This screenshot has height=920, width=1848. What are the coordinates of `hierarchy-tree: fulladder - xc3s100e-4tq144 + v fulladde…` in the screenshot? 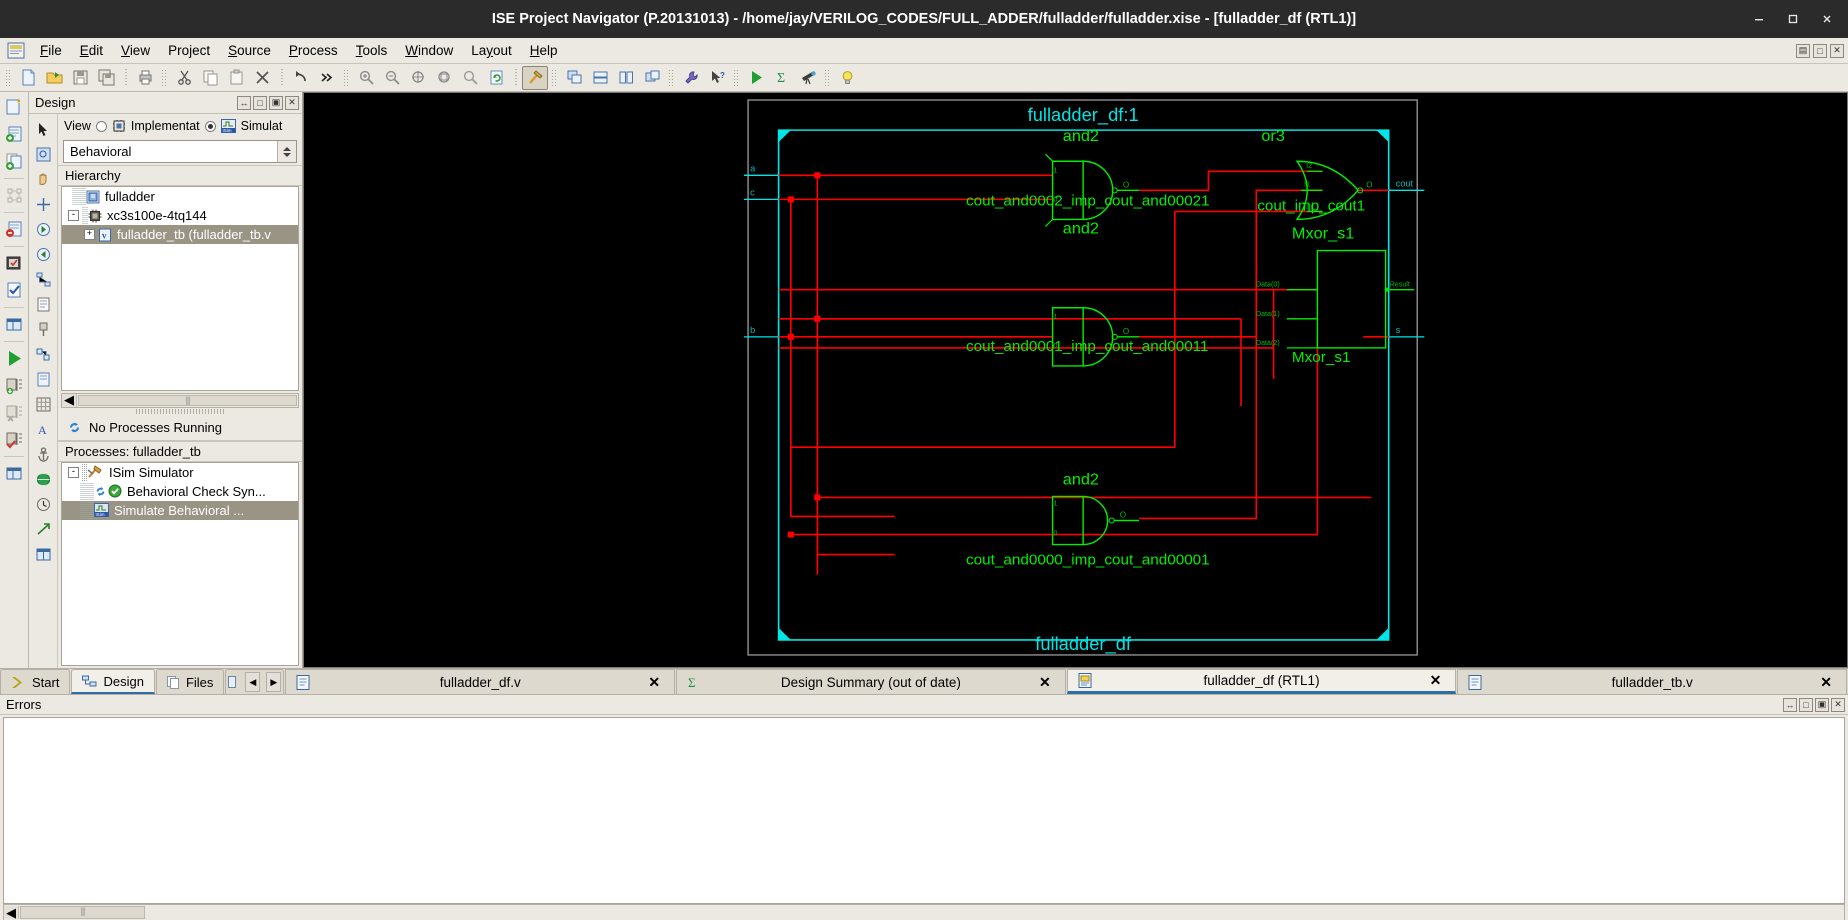 It's located at (180, 288).